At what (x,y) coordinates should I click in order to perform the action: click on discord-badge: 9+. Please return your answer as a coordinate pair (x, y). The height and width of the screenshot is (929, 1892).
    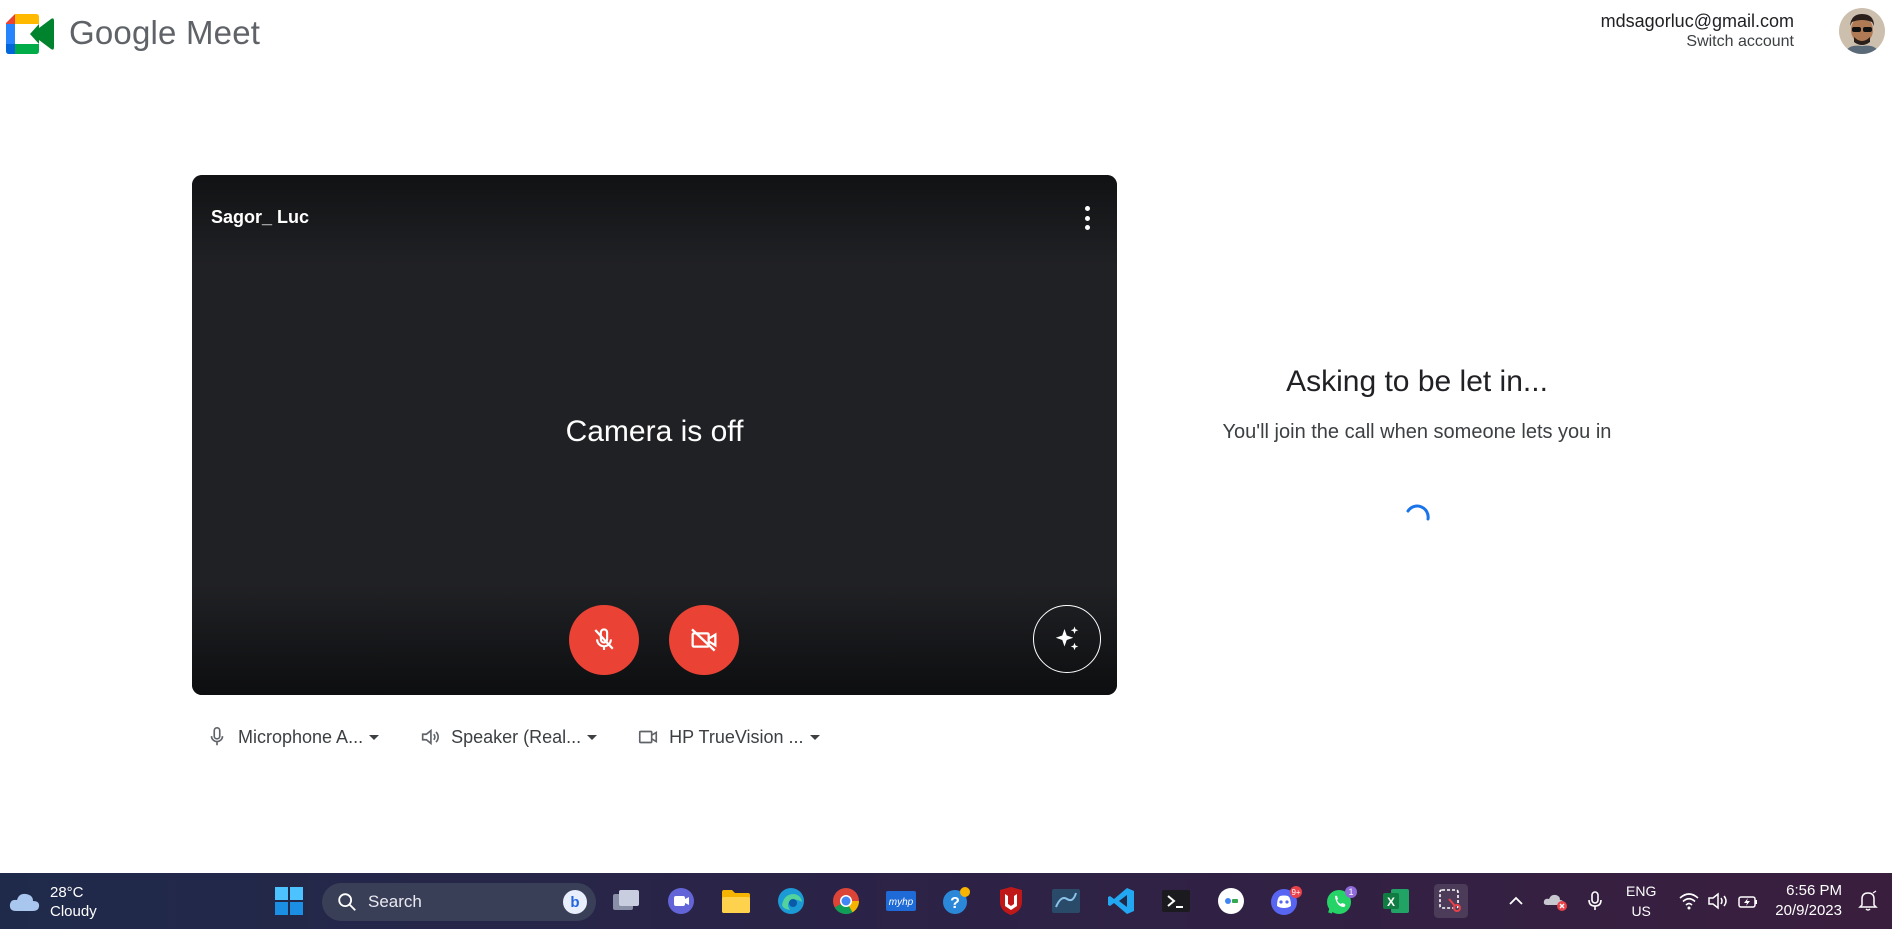
    Looking at the image, I should click on (1295, 892).